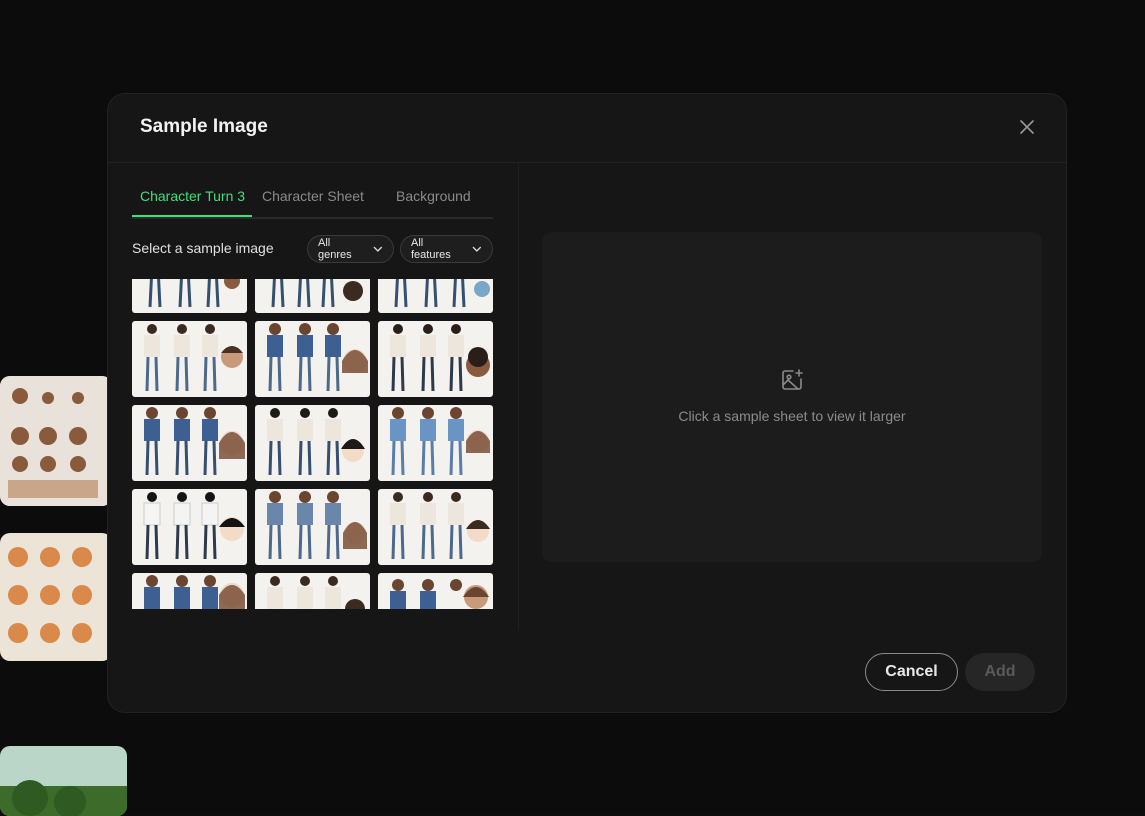  What do you see at coordinates (1027, 127) in the screenshot?
I see `close-icon` at bounding box center [1027, 127].